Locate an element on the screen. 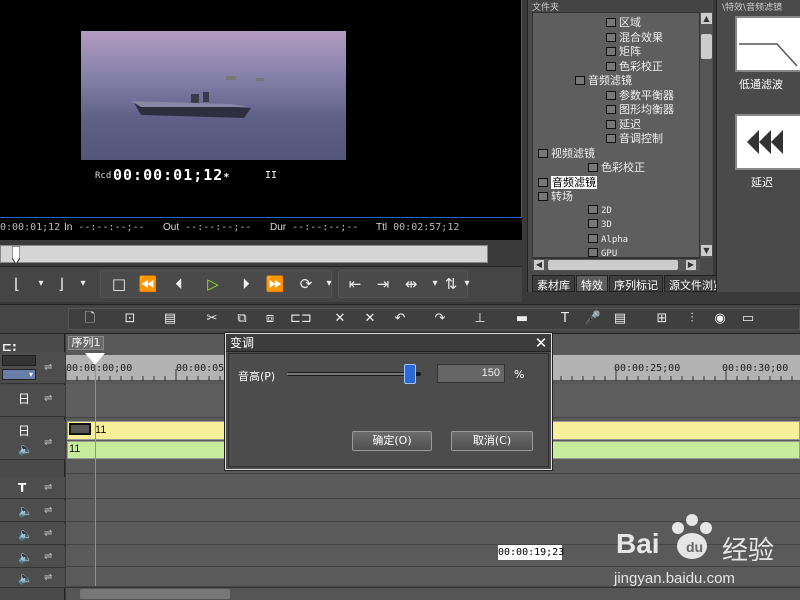 The height and width of the screenshot is (600, 800). title-track-icon: T is located at coordinates (22, 488).